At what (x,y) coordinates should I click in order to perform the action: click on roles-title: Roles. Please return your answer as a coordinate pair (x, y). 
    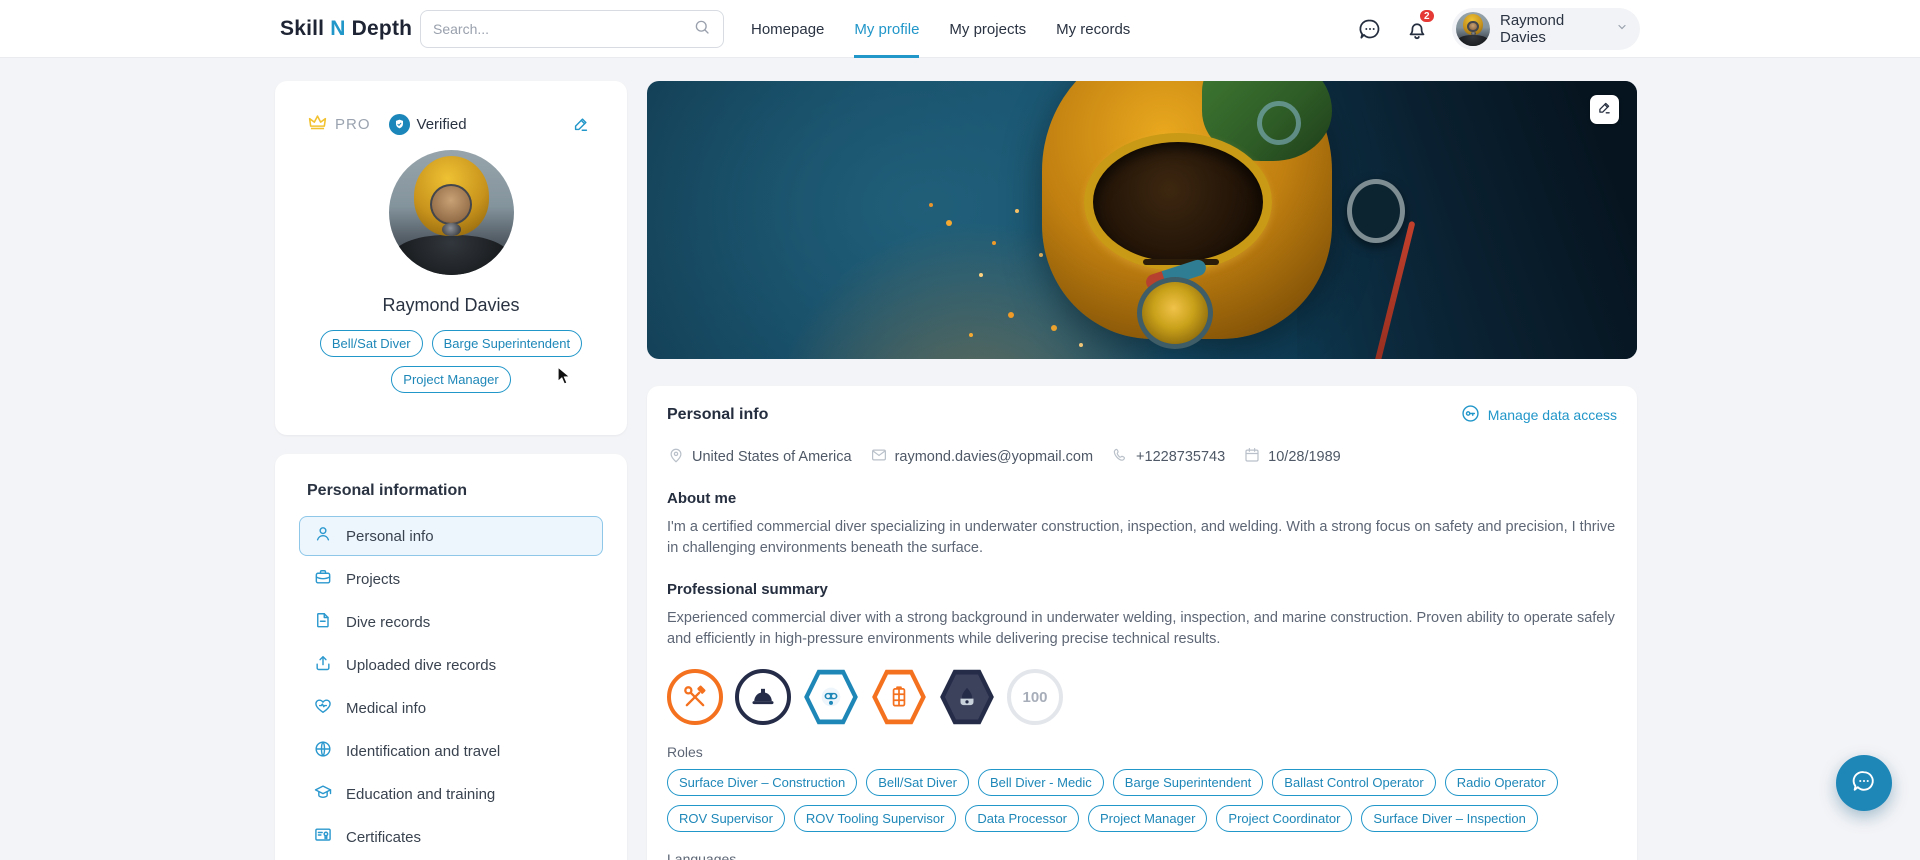
    Looking at the image, I should click on (685, 752).